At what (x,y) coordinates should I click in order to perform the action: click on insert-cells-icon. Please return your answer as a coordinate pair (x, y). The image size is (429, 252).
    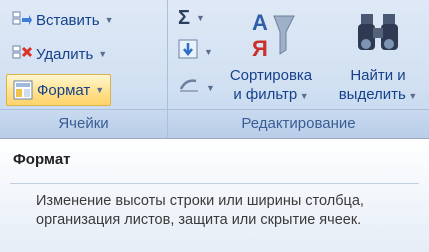
    Looking at the image, I should click on (22, 20).